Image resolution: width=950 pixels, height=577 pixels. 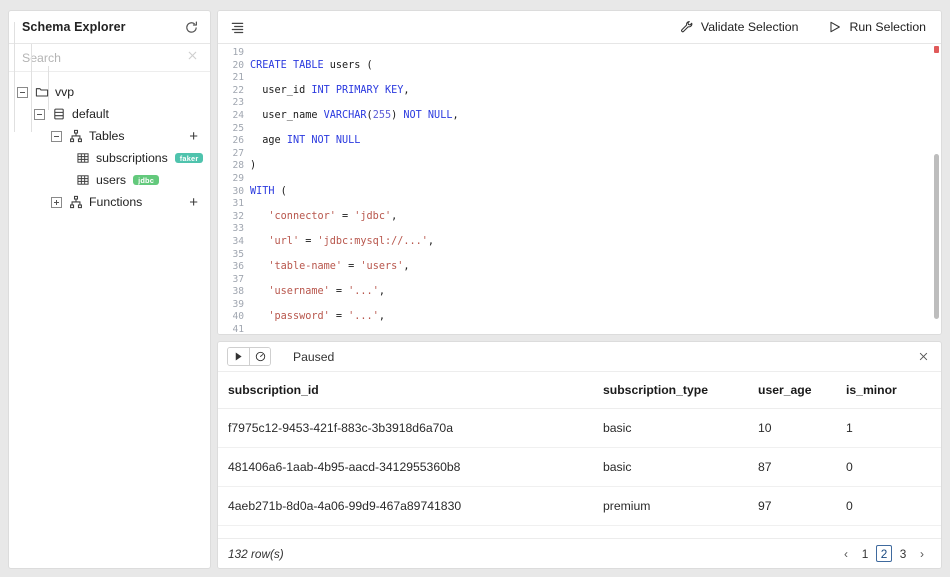 I want to click on run-status-label: Paused, so click(x=314, y=356).